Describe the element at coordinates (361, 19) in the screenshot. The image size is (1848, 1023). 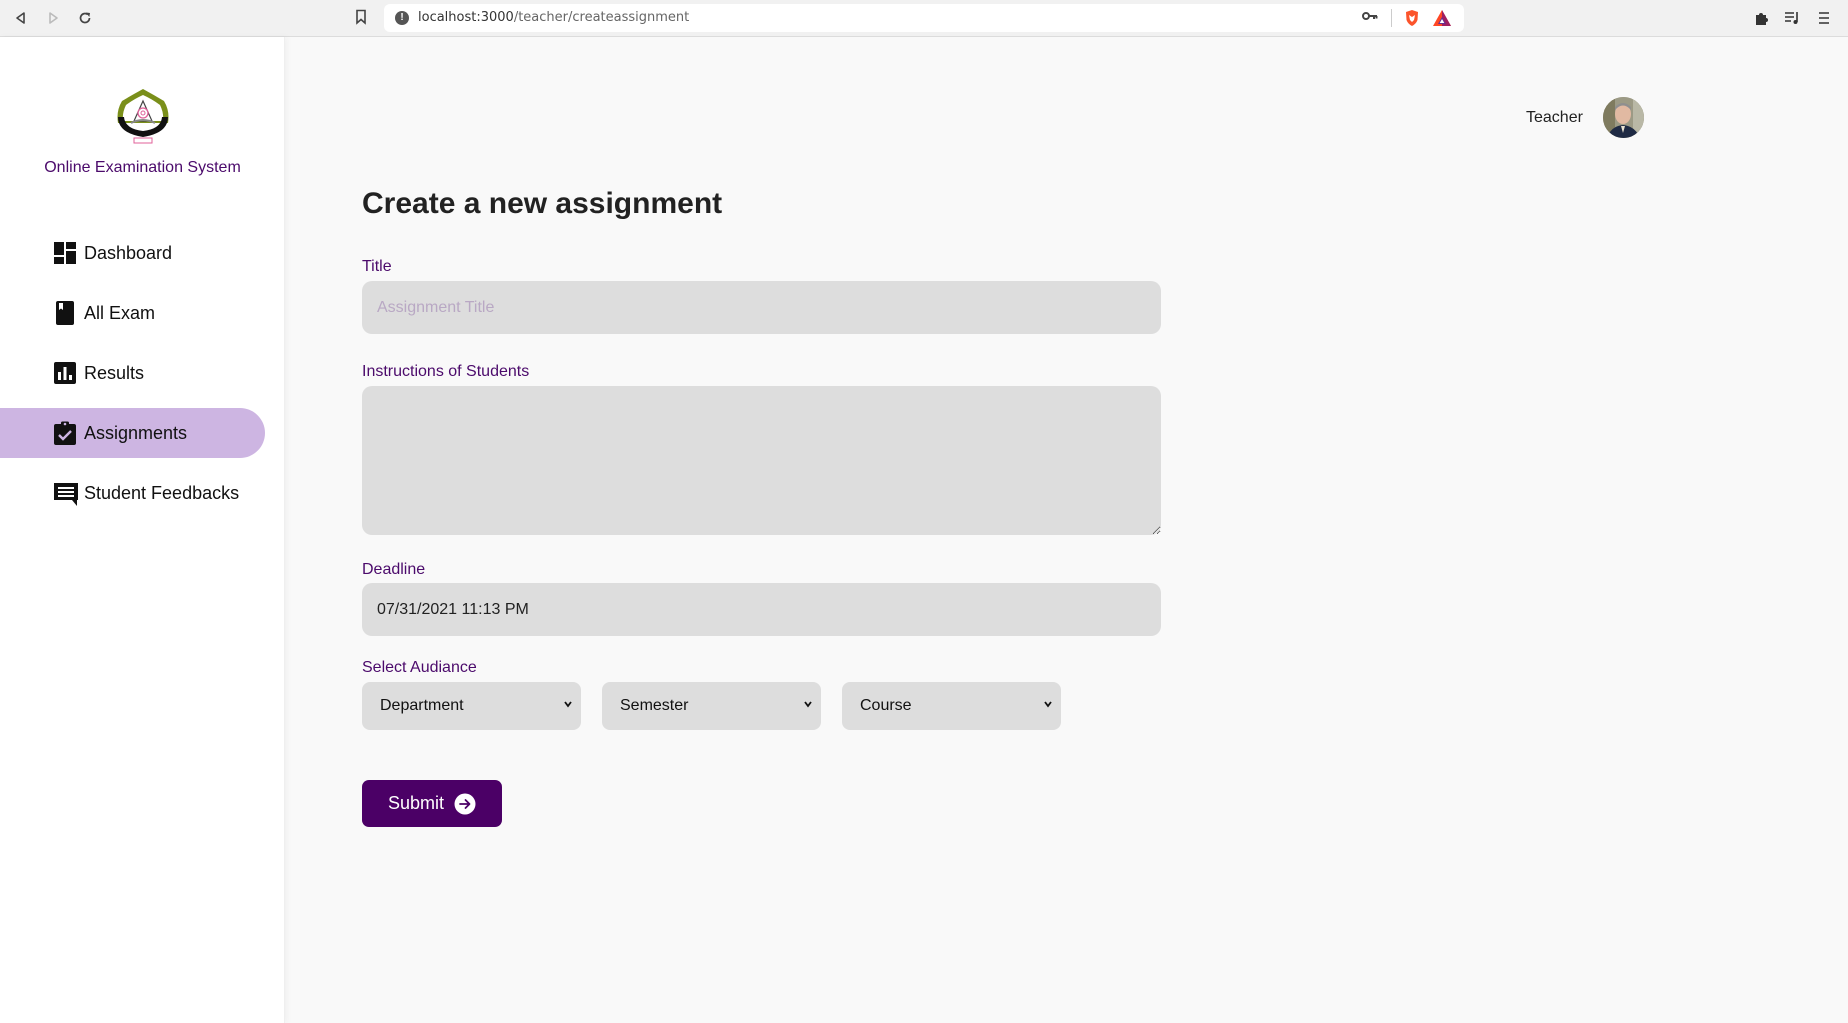
I see `bookmark-icon` at that location.